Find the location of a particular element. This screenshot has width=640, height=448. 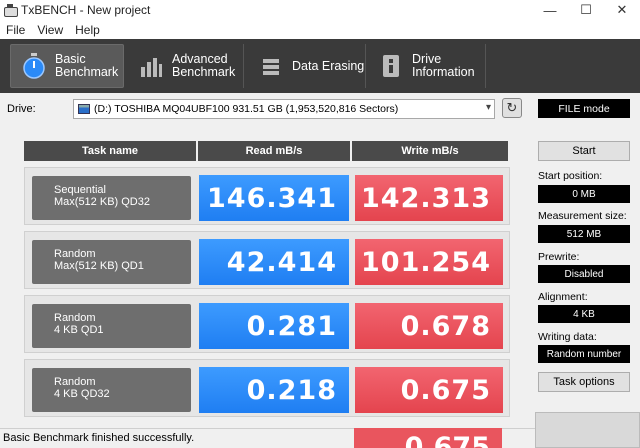

task-options-button: Task options is located at coordinates (584, 382).